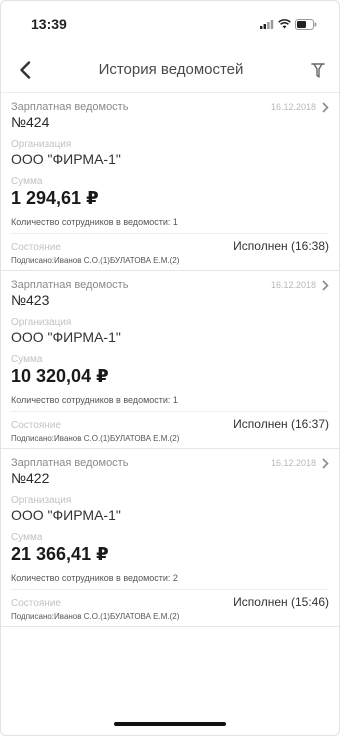 The width and height of the screenshot is (340, 736). What do you see at coordinates (267, 24) in the screenshot?
I see `signal-icon` at bounding box center [267, 24].